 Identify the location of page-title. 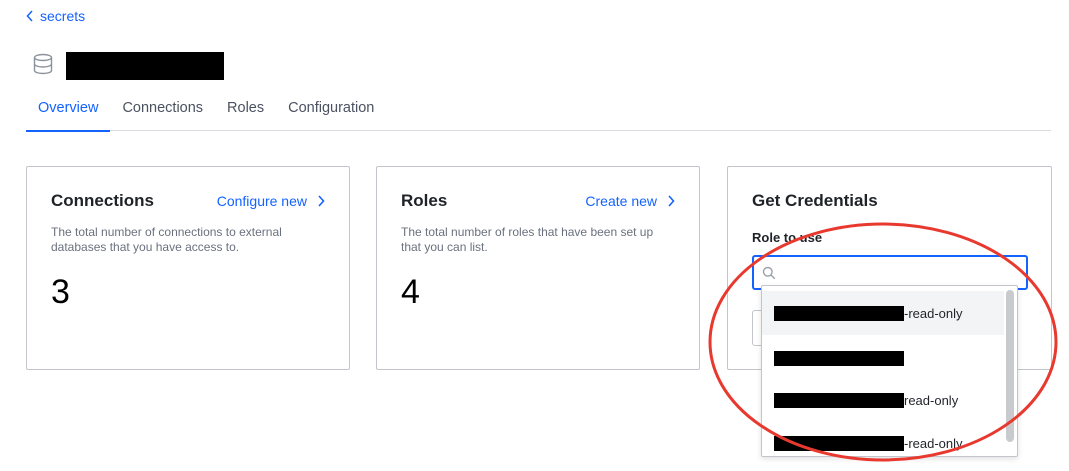
(128, 66).